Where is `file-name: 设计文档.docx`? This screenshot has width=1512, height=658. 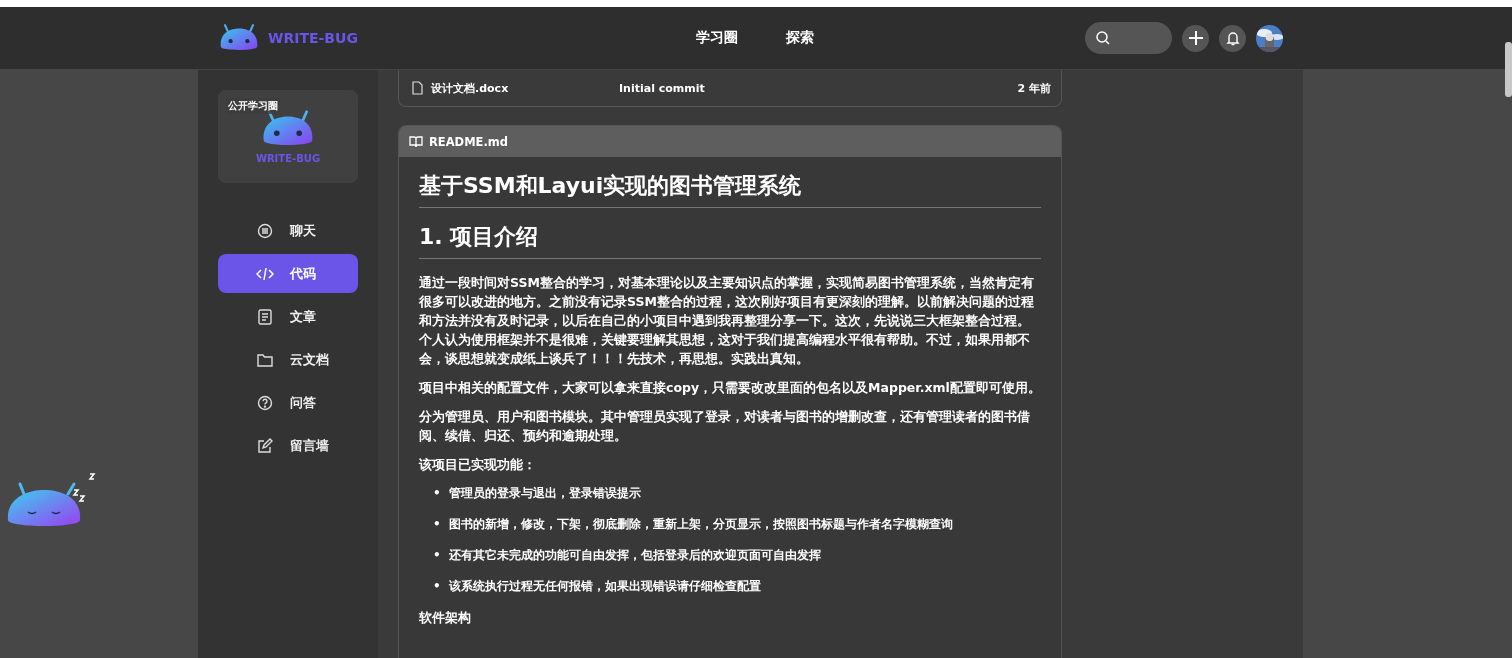
file-name: 设计文档.docx is located at coordinates (521, 88).